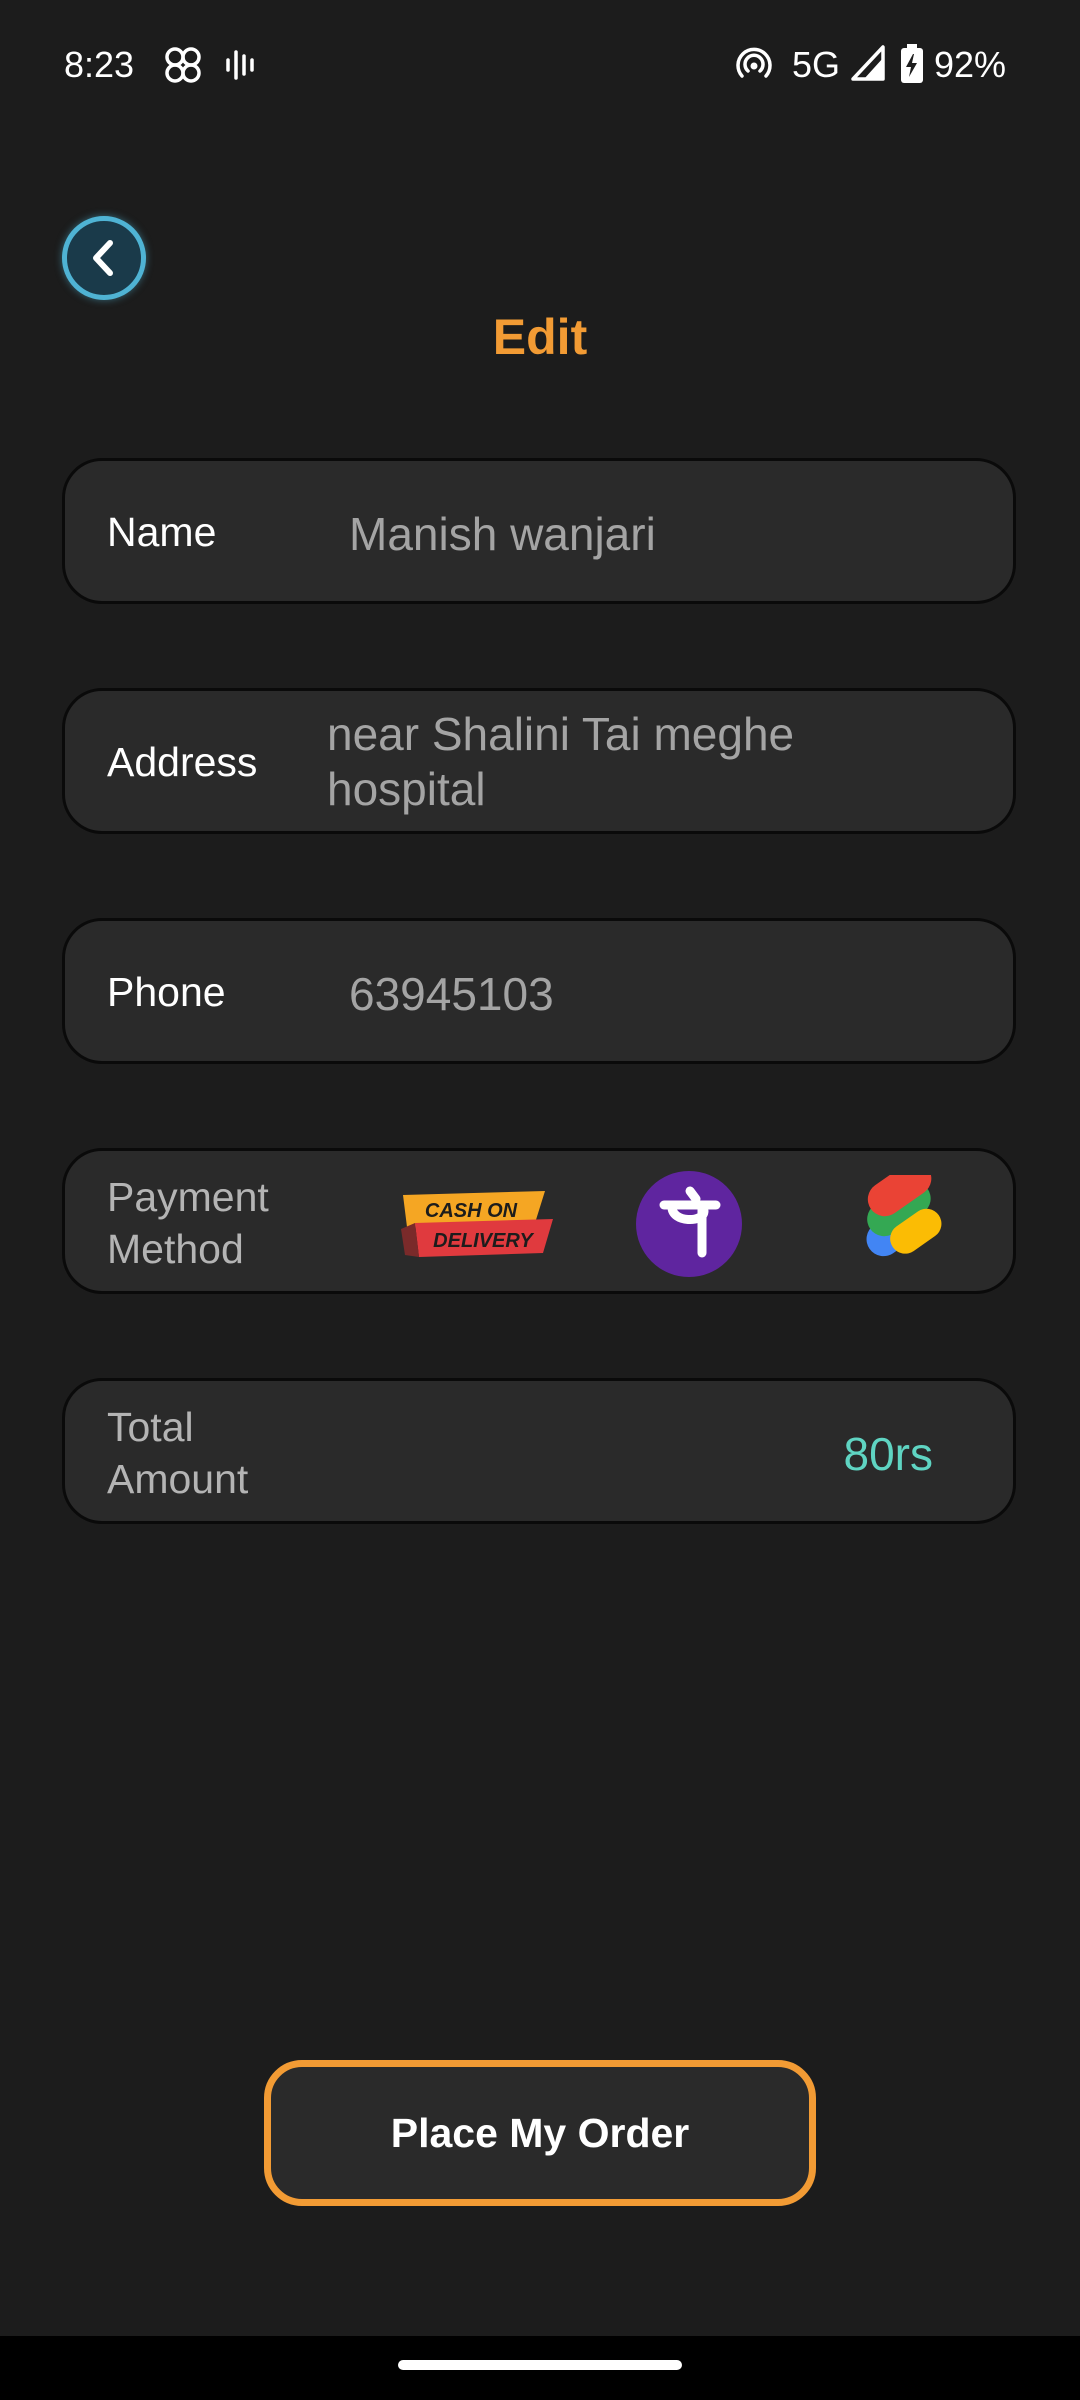 The height and width of the screenshot is (2400, 1080). What do you see at coordinates (183, 64) in the screenshot?
I see `pinwheel-icon` at bounding box center [183, 64].